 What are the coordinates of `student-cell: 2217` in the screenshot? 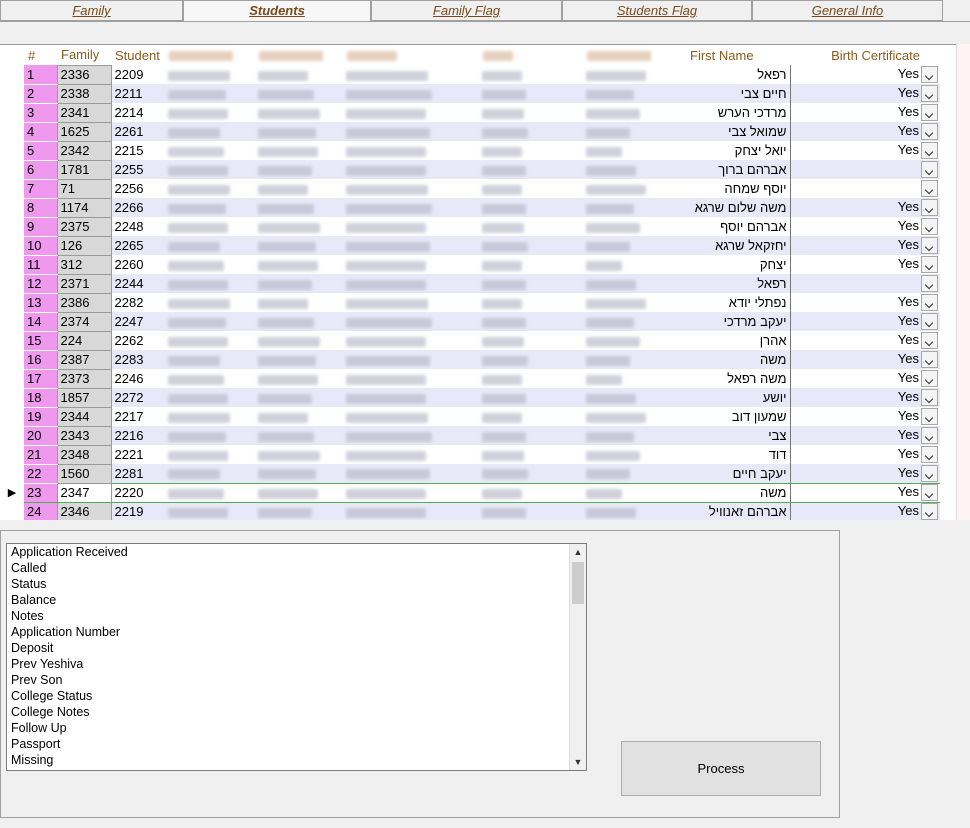 It's located at (138, 416).